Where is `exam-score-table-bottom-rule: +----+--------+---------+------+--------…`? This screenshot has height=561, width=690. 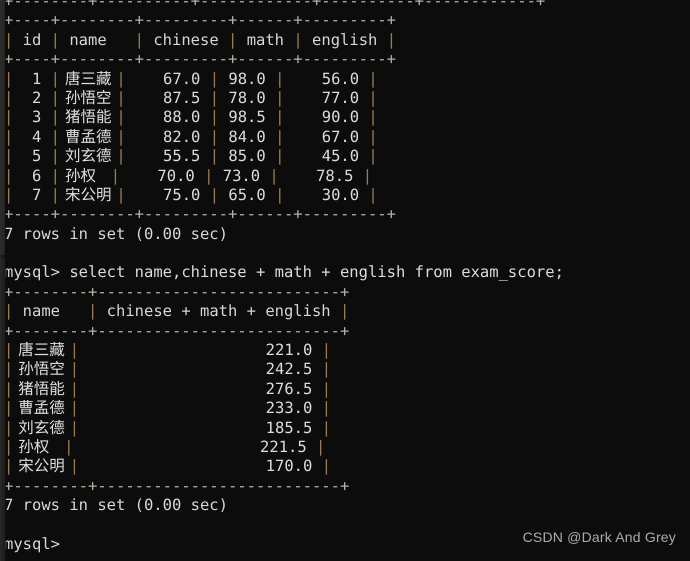 exam-score-table-bottom-rule: +----+--------+---------+------+--------… is located at coordinates (200, 214).